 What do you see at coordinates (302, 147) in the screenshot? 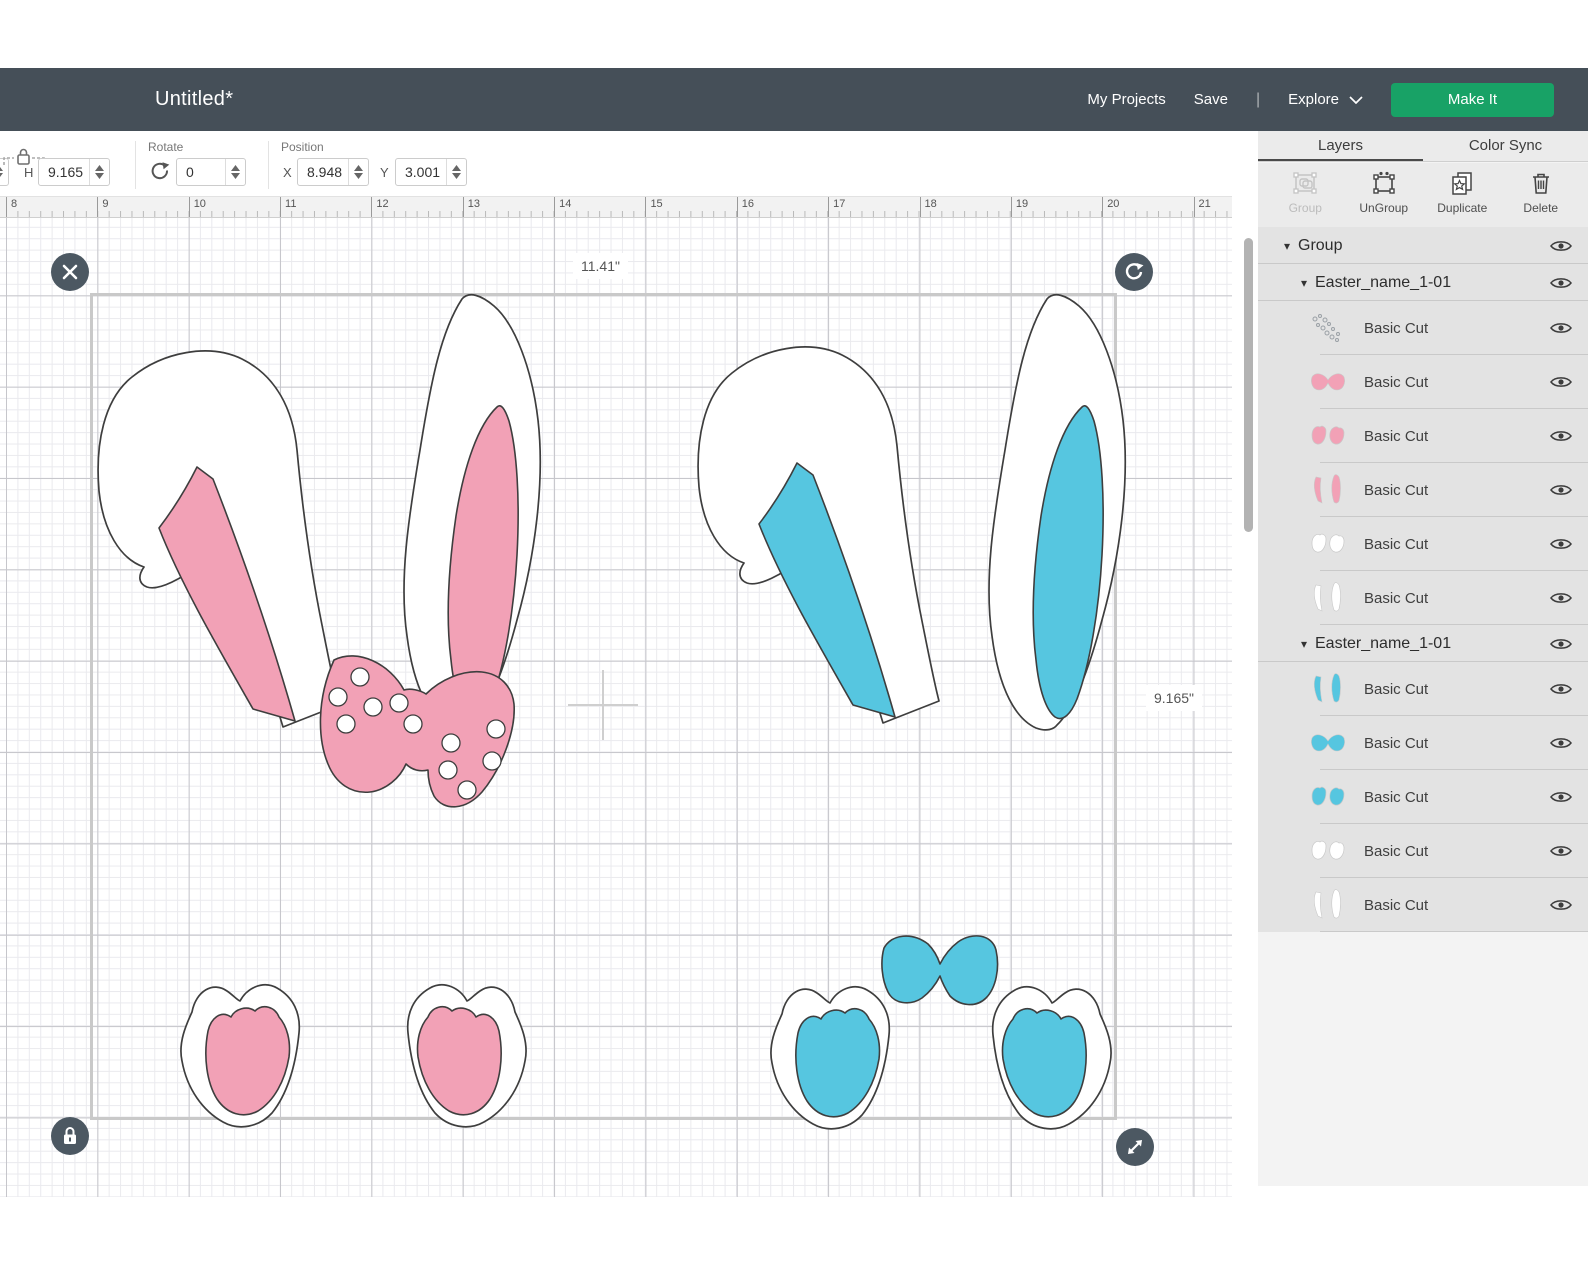
I see `position-label: Position` at bounding box center [302, 147].